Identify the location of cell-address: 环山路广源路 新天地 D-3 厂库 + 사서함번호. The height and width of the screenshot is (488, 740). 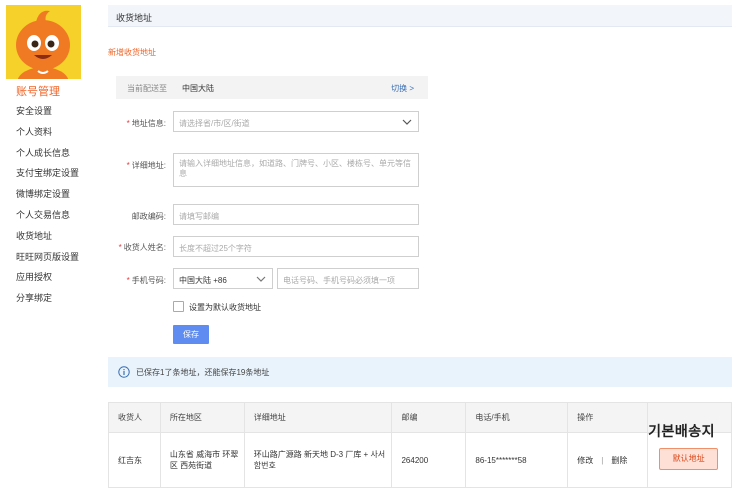
(318, 460).